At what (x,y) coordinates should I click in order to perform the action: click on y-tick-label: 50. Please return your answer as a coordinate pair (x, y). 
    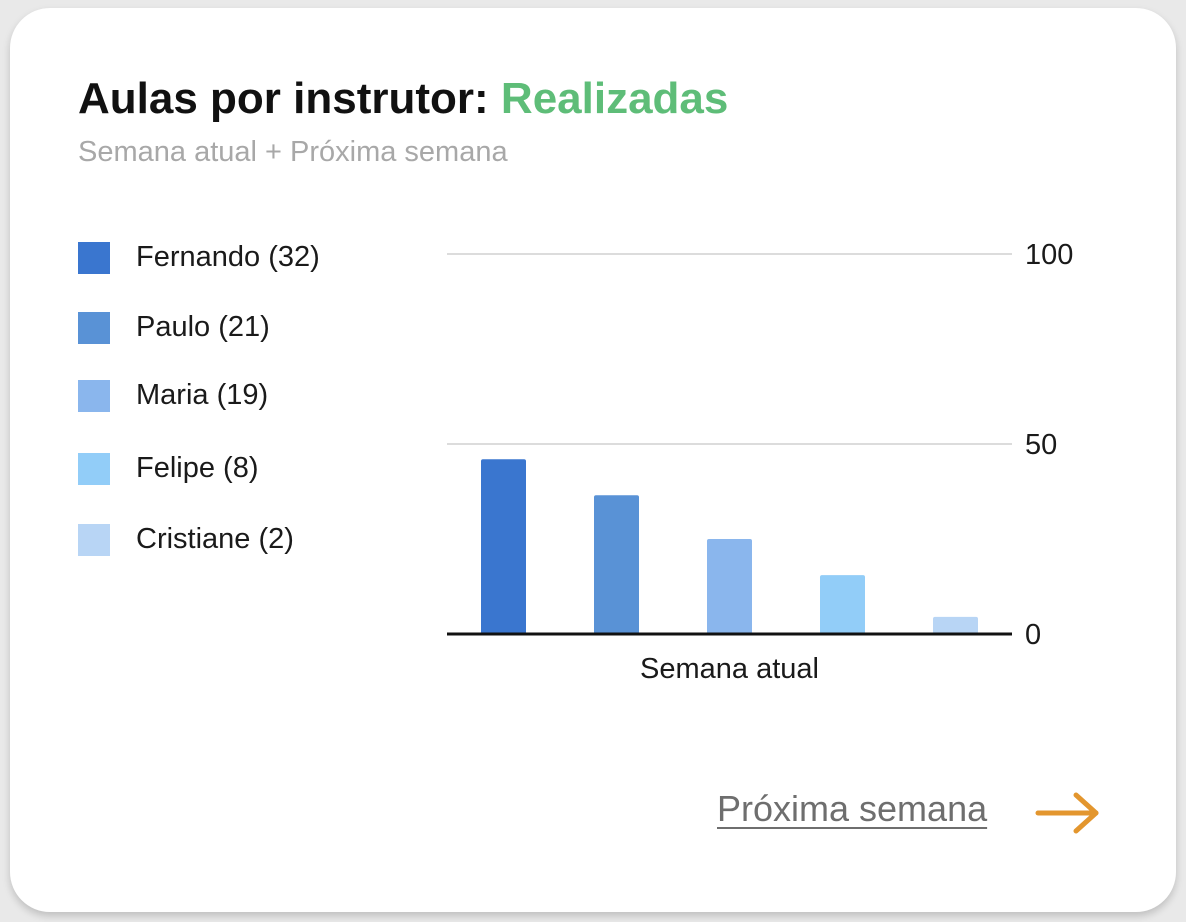
    Looking at the image, I should click on (1041, 445).